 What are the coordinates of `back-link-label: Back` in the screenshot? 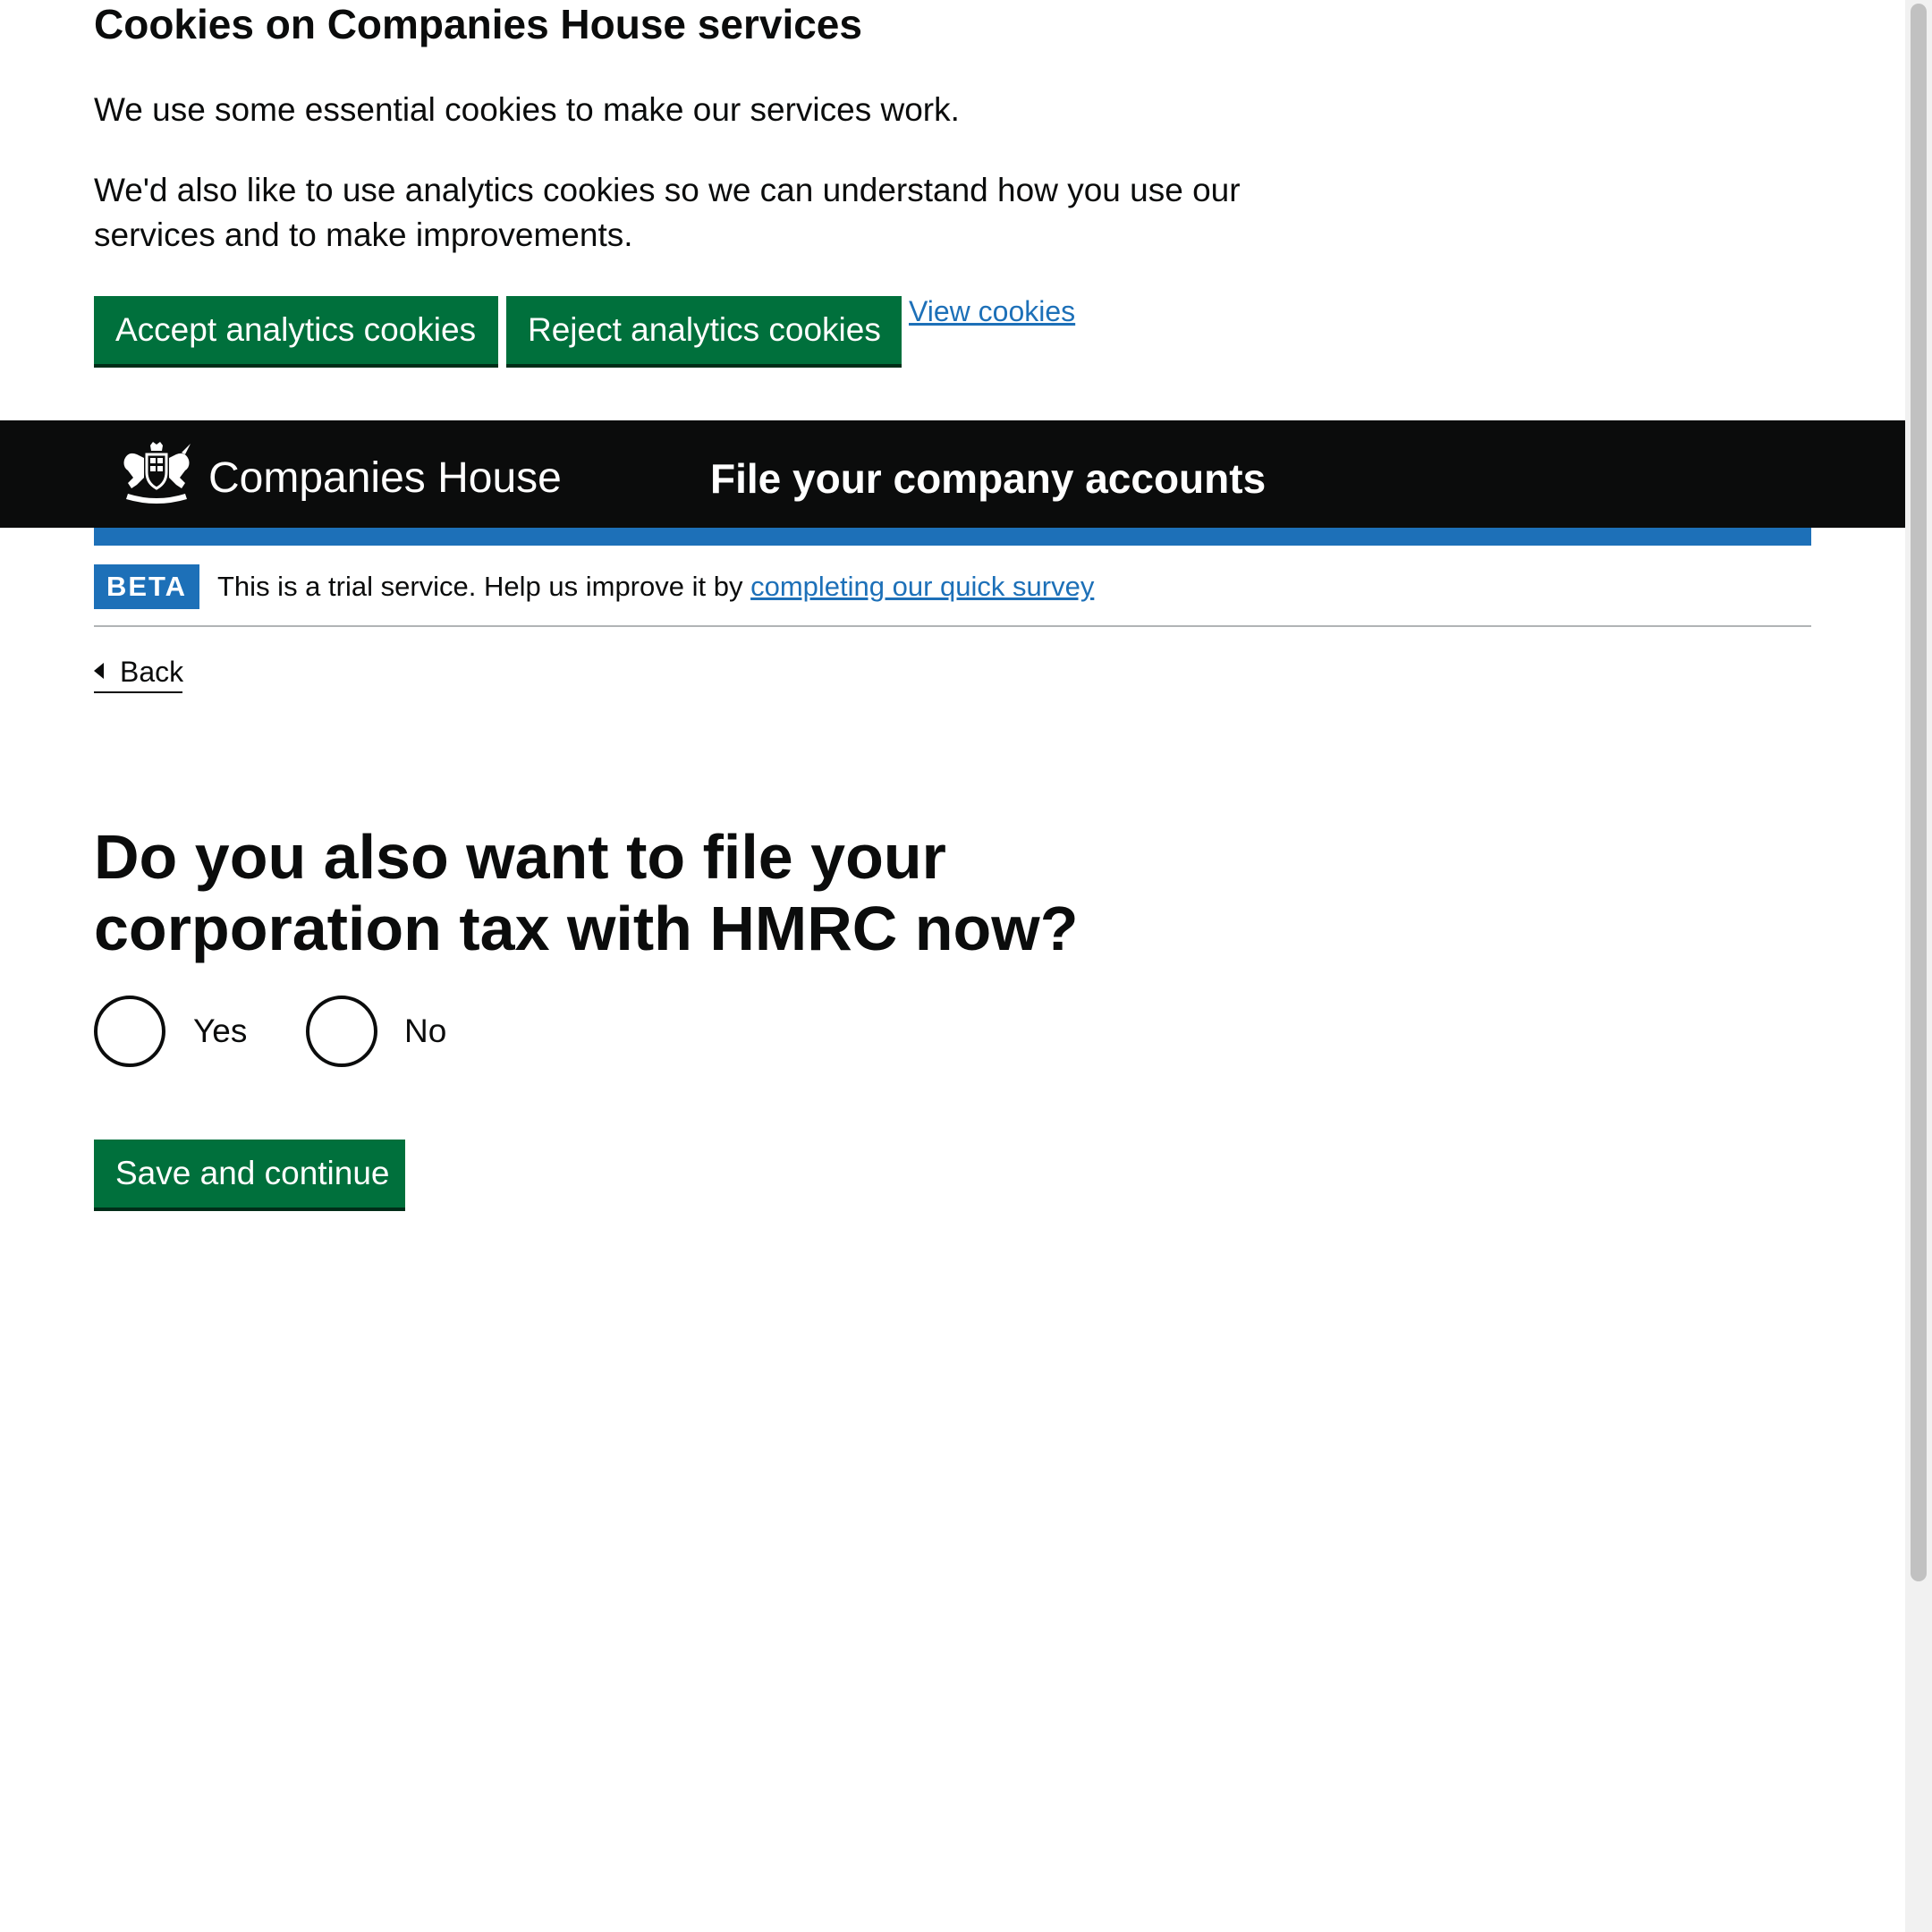 It's located at (152, 672).